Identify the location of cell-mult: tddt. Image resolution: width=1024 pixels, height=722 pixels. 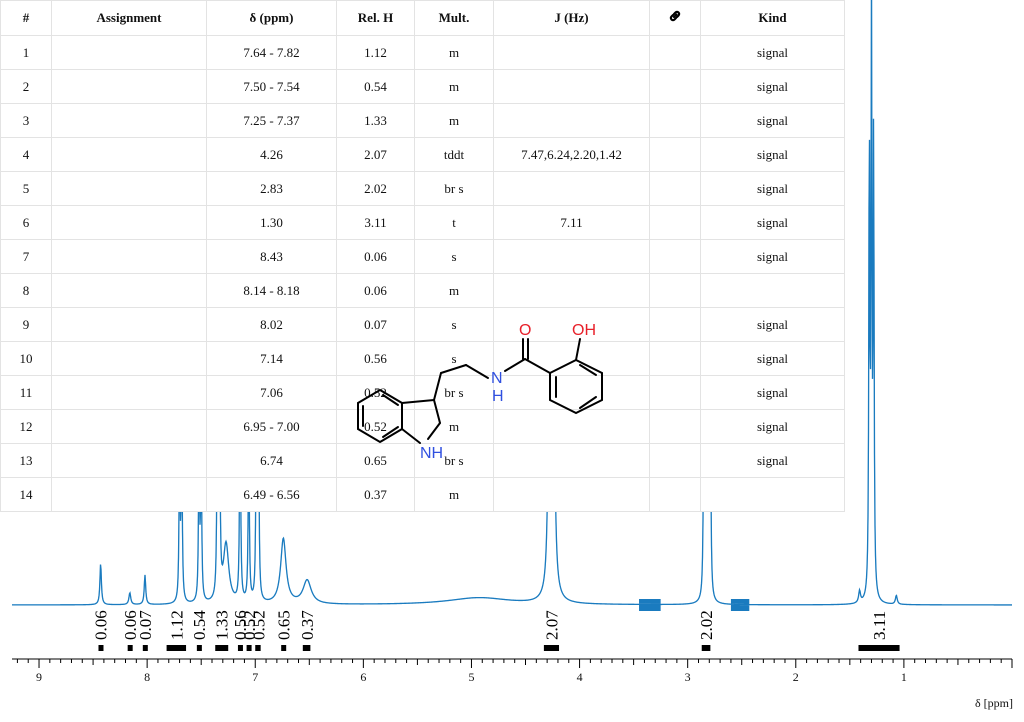
(454, 154).